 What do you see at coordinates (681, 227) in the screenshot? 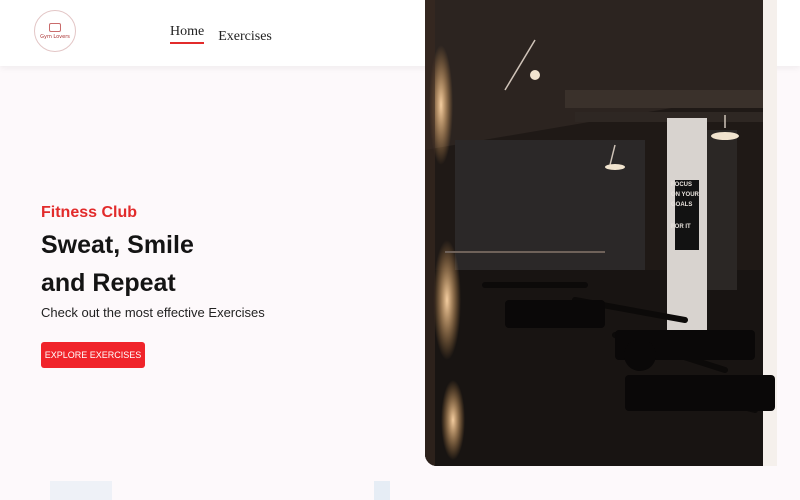
I see `poster-word: FOR IT` at bounding box center [681, 227].